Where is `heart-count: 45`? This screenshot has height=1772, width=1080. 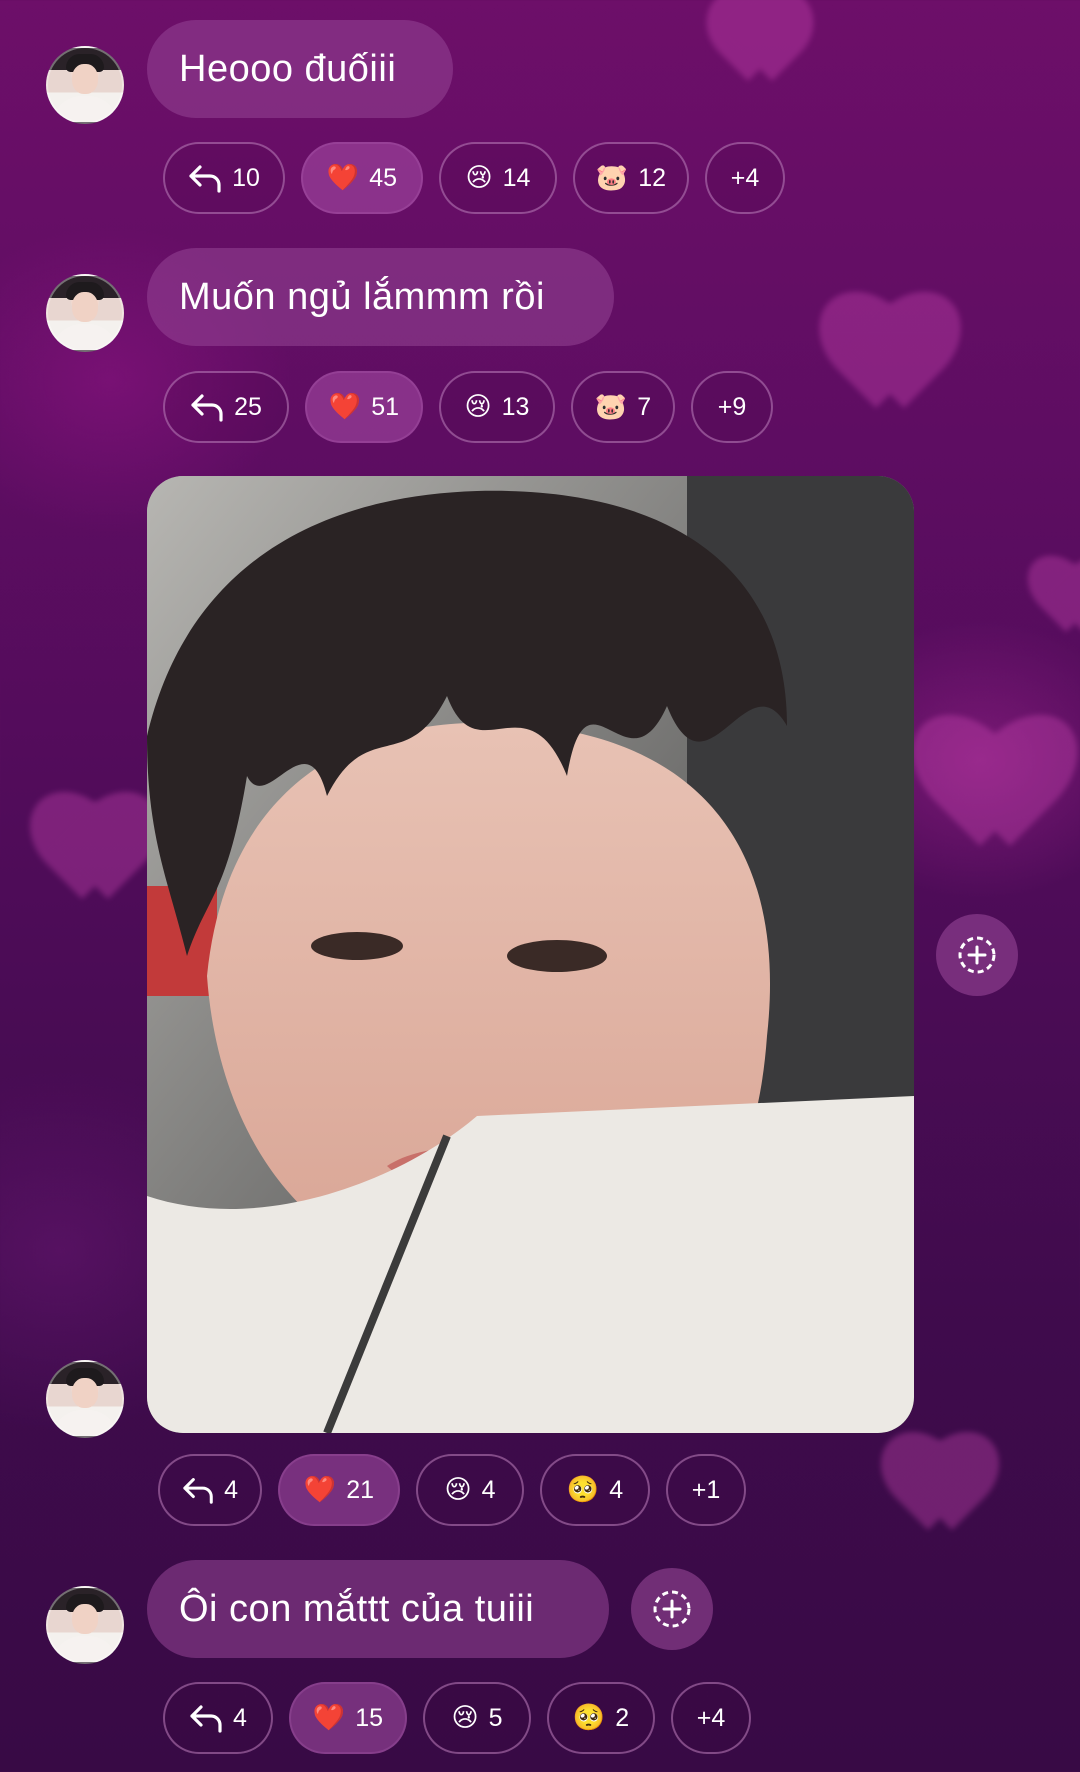 heart-count: 45 is located at coordinates (383, 177).